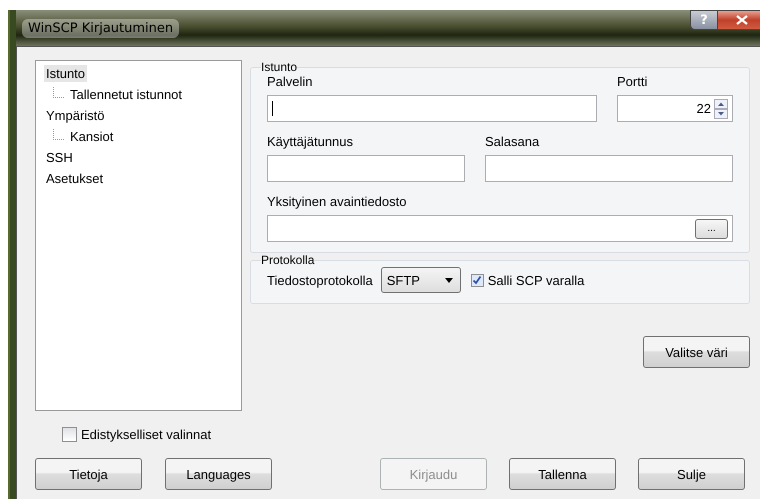 This screenshot has height=499, width=760. I want to click on dialog-button: Tietoja, so click(88, 474).